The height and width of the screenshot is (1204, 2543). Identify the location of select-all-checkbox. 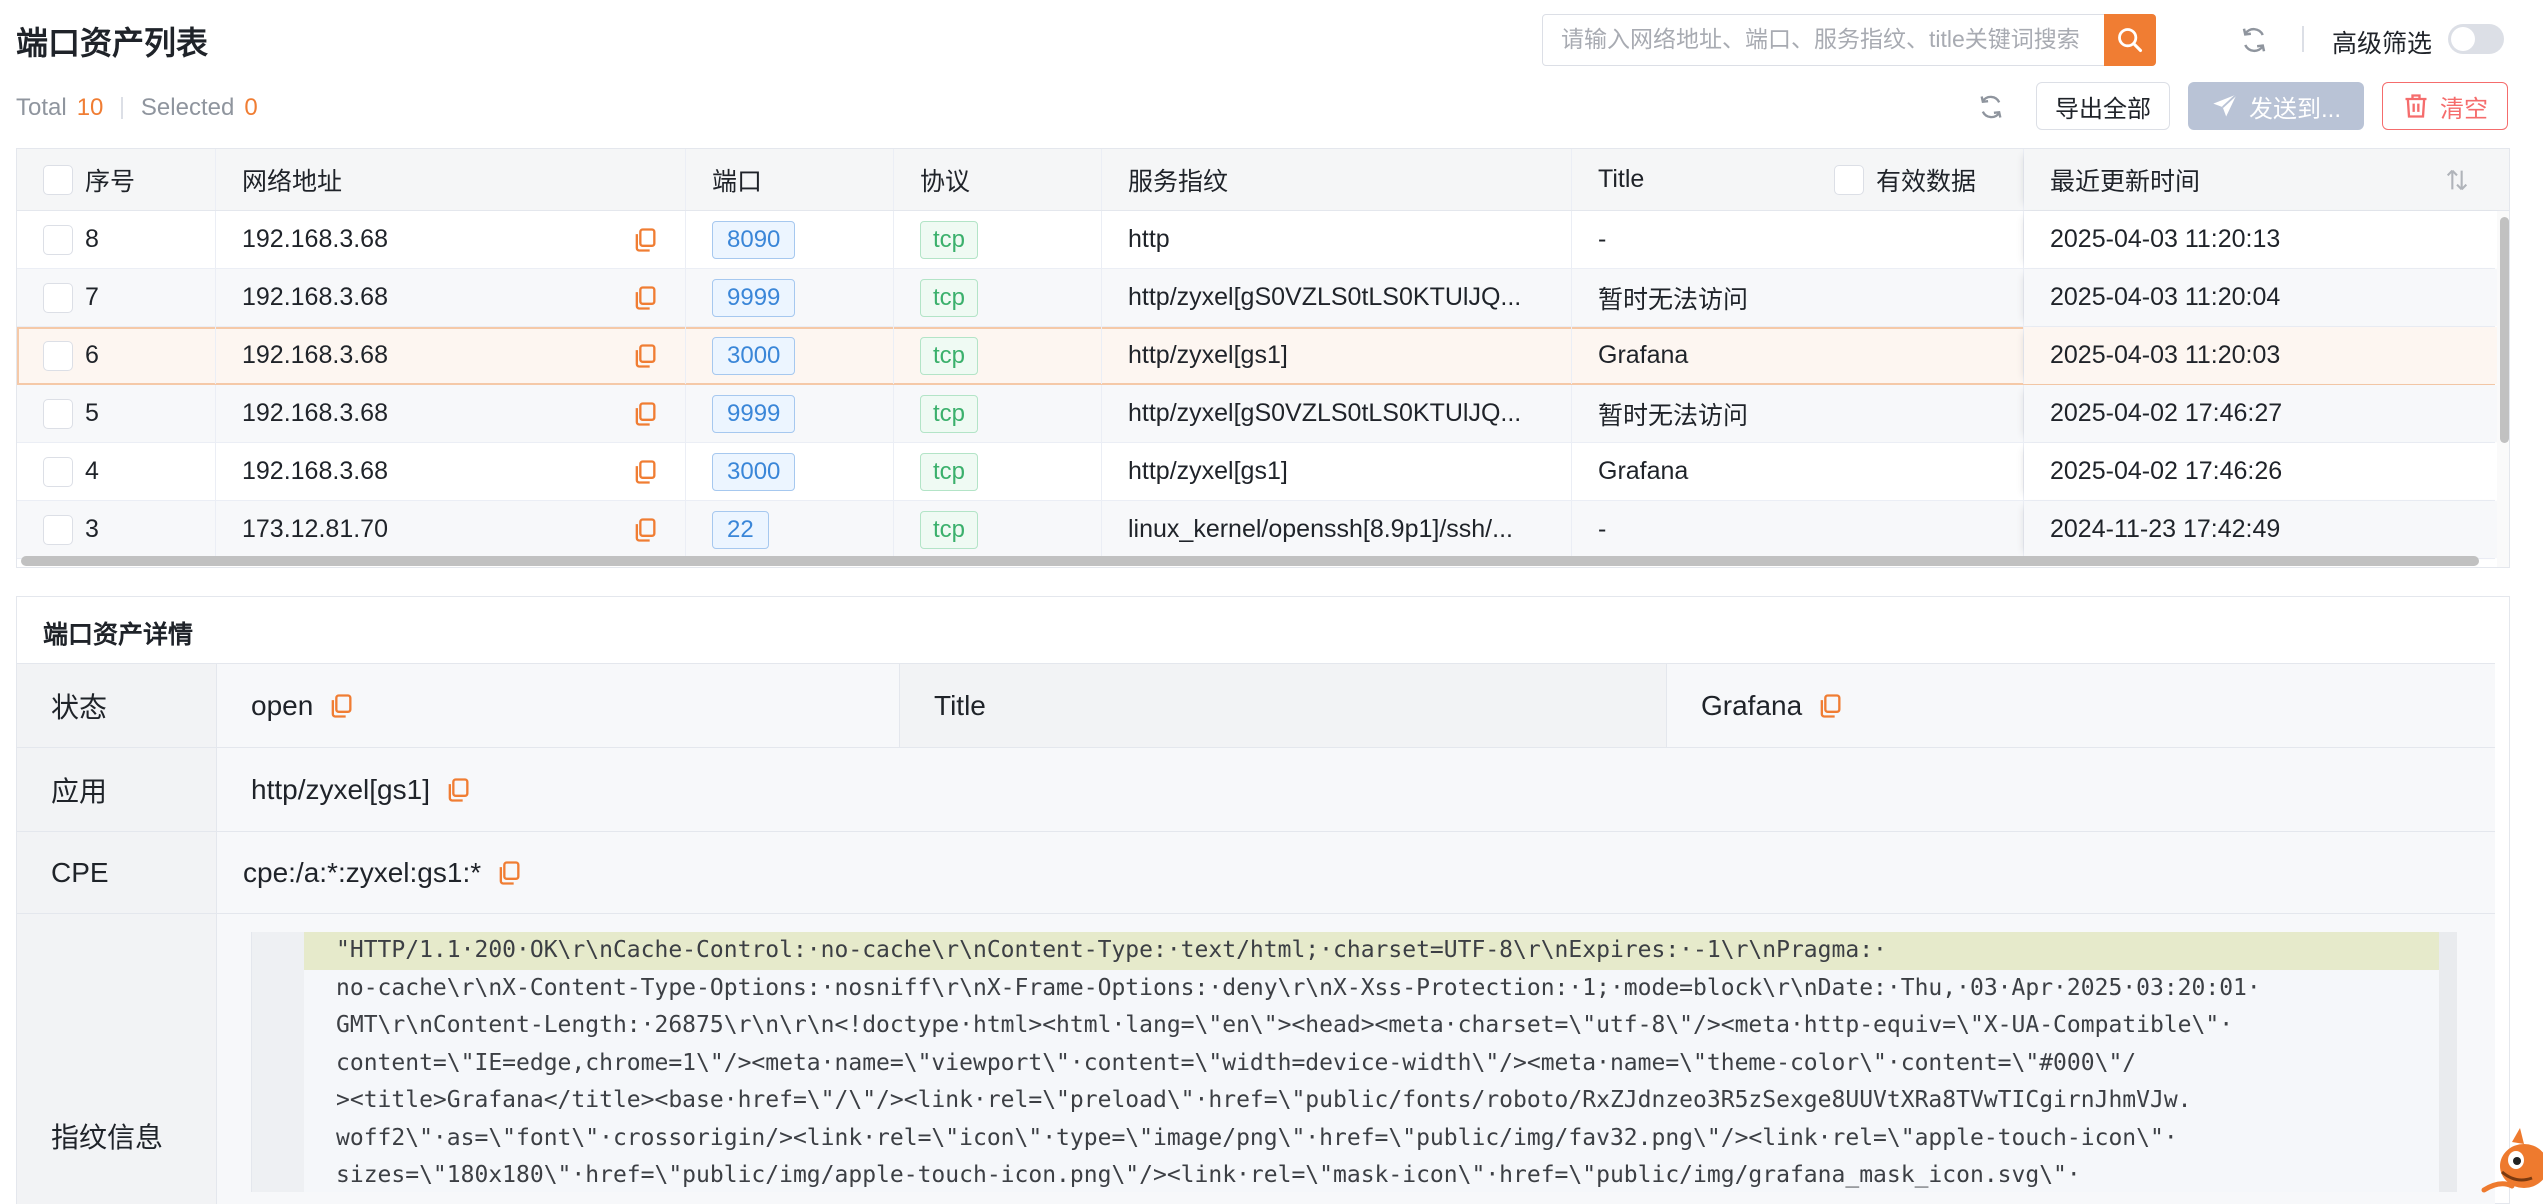
(58, 179).